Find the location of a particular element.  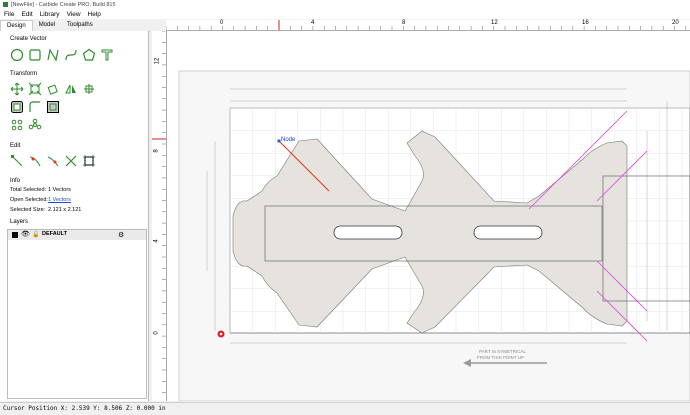

layer-color-swatch is located at coordinates (15, 235).